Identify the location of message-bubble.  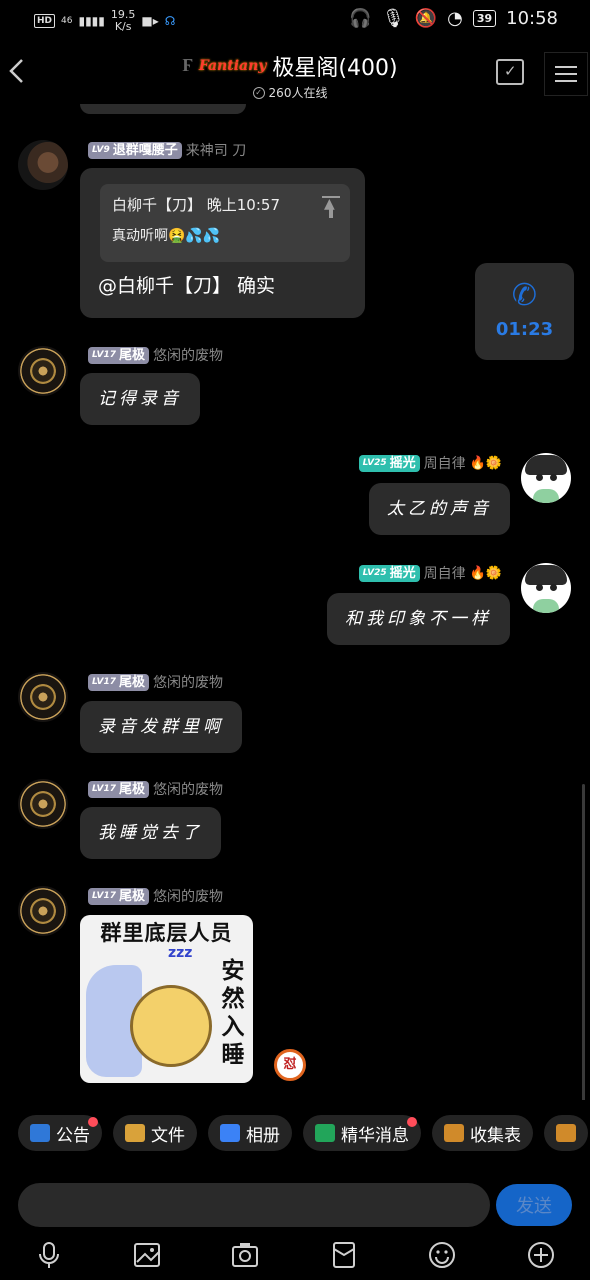
(163, 109).